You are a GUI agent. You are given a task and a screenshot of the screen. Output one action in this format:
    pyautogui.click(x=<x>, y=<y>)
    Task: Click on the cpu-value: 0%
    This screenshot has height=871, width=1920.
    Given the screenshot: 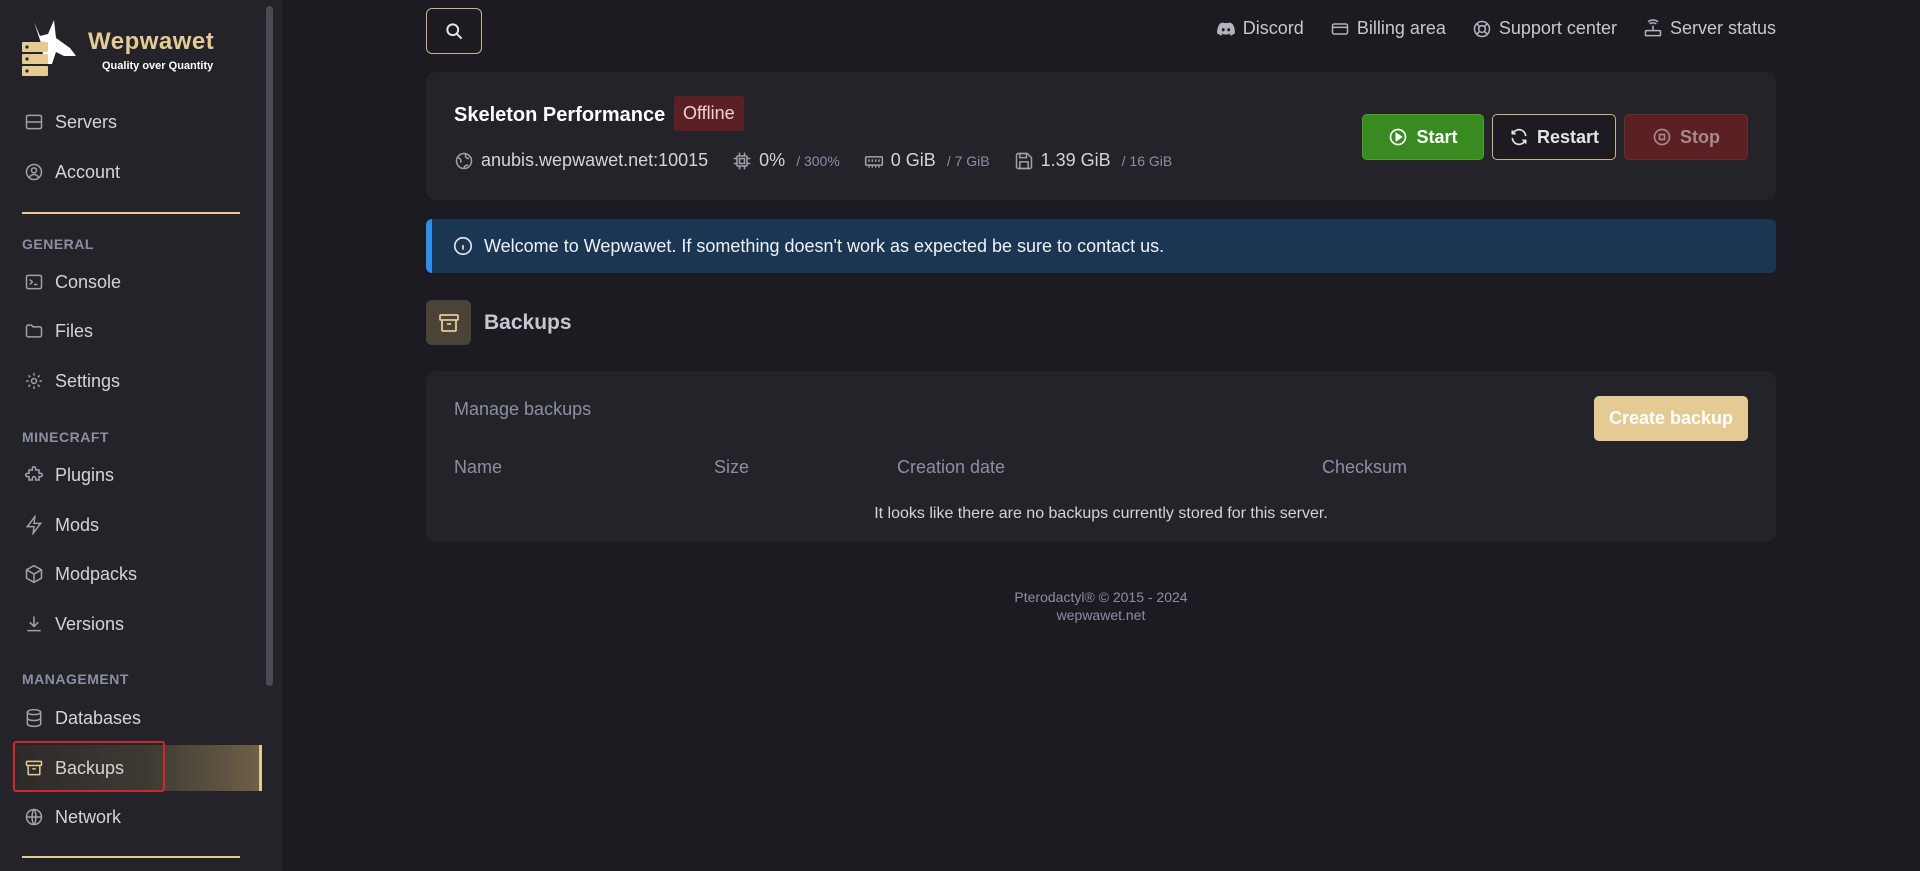 What is the action you would take?
    pyautogui.click(x=772, y=160)
    